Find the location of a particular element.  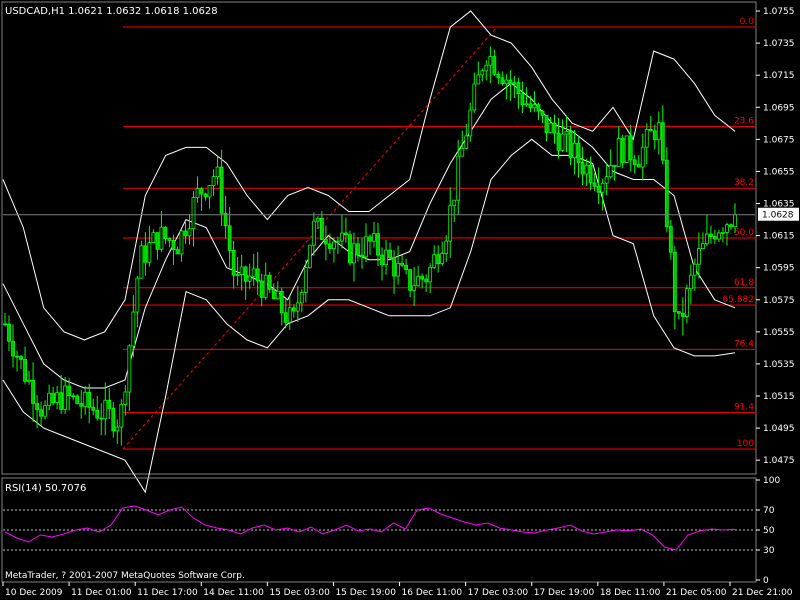

price-tick-label: 1.0715 is located at coordinates (779, 76).